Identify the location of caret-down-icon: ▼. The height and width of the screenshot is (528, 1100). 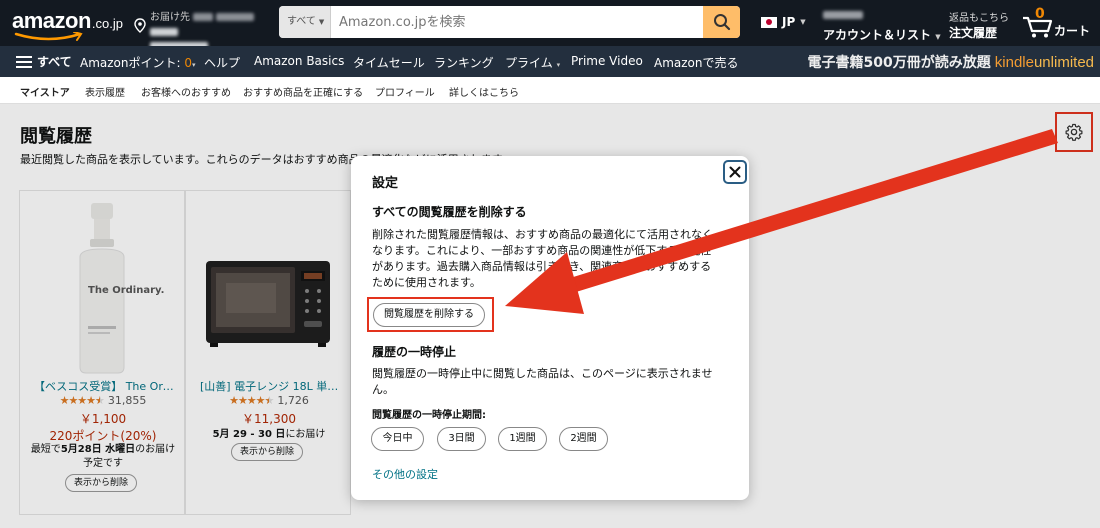
(803, 22).